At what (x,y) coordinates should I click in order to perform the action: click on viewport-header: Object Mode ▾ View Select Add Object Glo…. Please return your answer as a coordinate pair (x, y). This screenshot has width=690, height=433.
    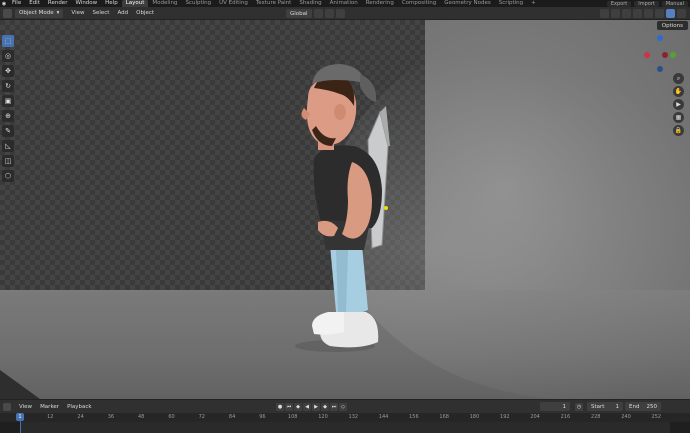
    Looking at the image, I should click on (345, 13).